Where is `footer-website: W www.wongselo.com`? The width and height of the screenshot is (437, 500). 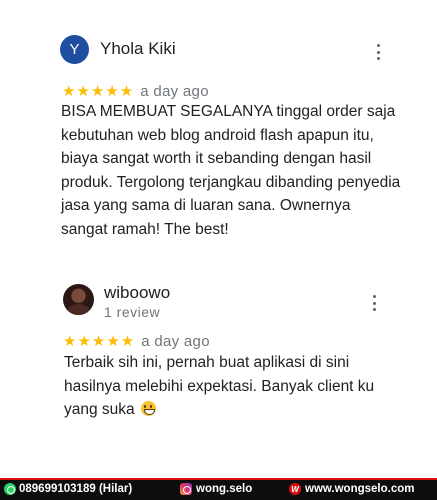 footer-website: W www.wongselo.com is located at coordinates (351, 489).